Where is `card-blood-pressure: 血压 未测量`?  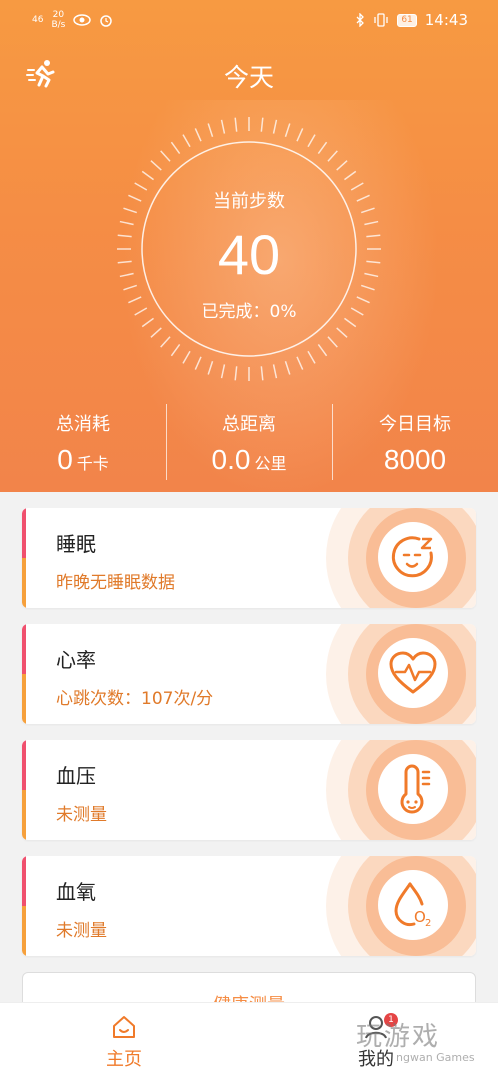
card-blood-pressure: 血压 未测量 is located at coordinates (249, 790).